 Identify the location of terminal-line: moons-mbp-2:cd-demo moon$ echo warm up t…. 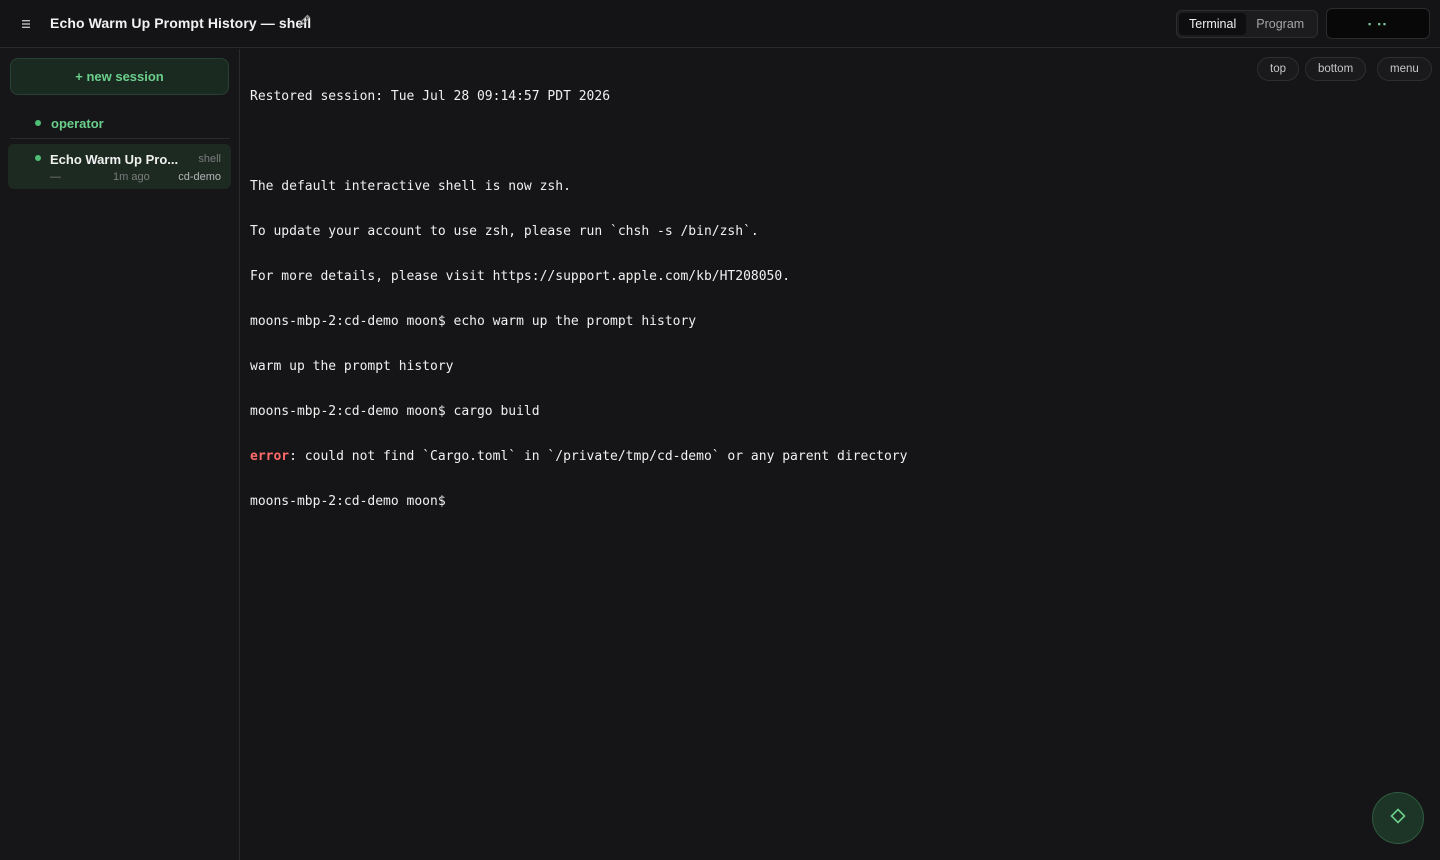
(473, 321).